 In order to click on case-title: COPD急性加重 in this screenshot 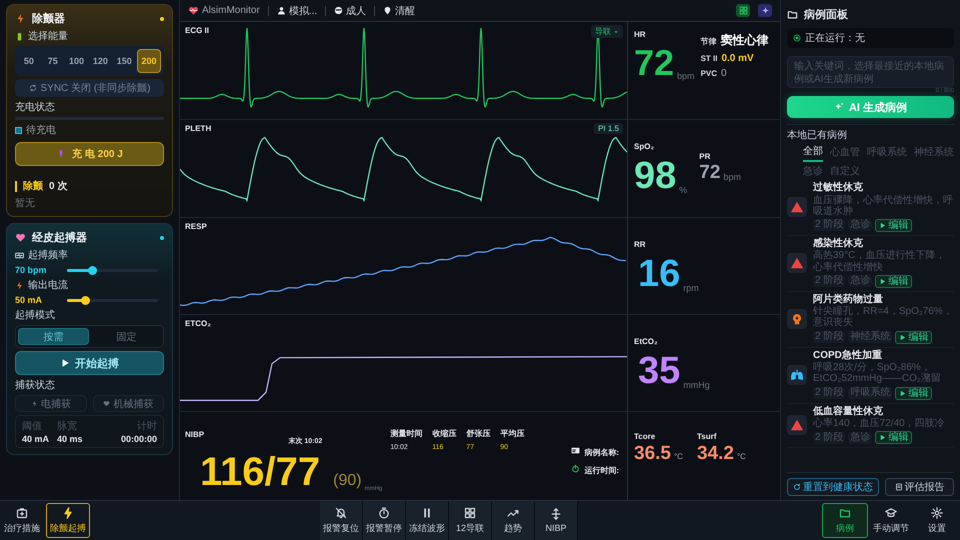, I will do `click(883, 356)`.